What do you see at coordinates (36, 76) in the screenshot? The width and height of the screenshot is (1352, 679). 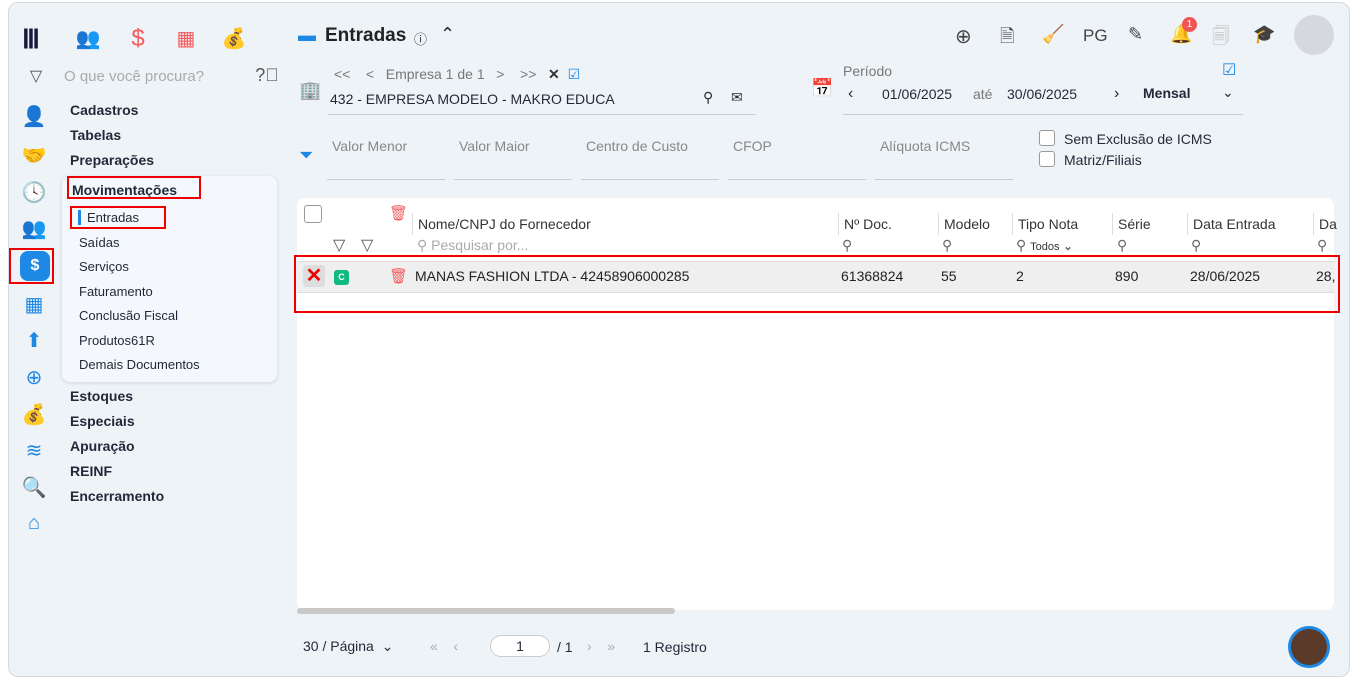 I see `filter-icon: ▽` at bounding box center [36, 76].